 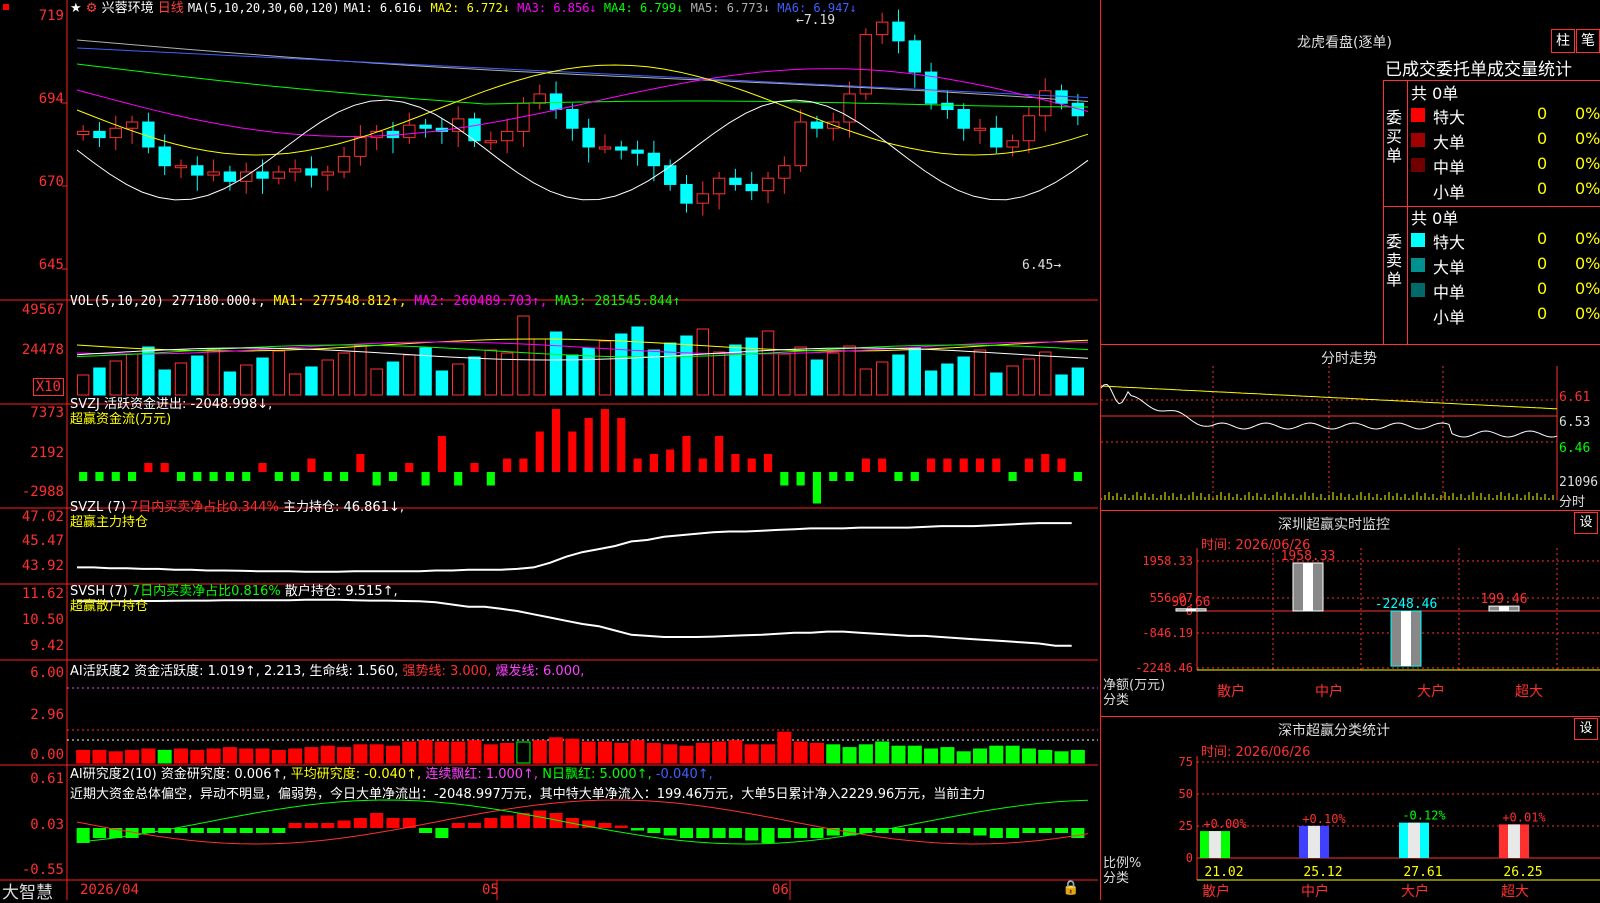 I want to click on settings-gear-icon: ⚙, so click(x=92, y=8).